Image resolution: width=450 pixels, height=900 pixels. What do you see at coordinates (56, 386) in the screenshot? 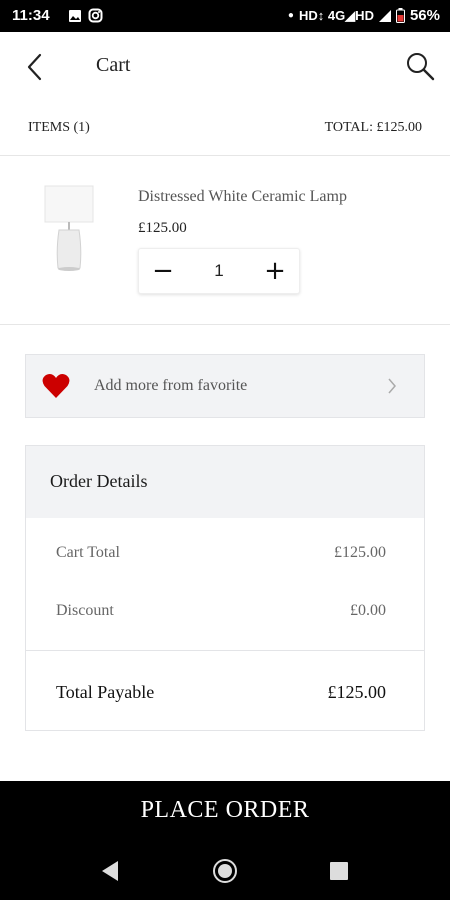
I see `heart-icon` at bounding box center [56, 386].